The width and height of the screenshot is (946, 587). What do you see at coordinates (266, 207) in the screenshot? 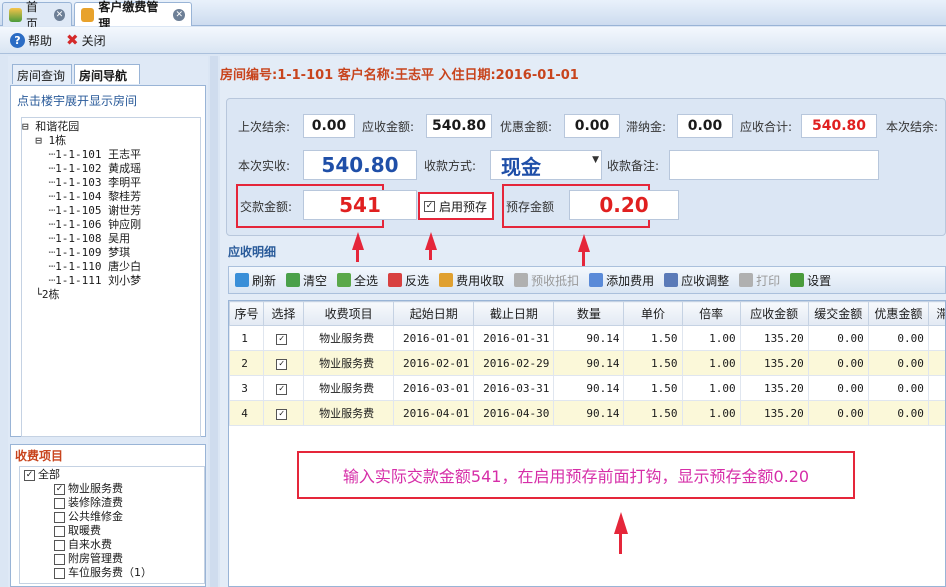
I see `paid-label: 交款金额:` at bounding box center [266, 207].